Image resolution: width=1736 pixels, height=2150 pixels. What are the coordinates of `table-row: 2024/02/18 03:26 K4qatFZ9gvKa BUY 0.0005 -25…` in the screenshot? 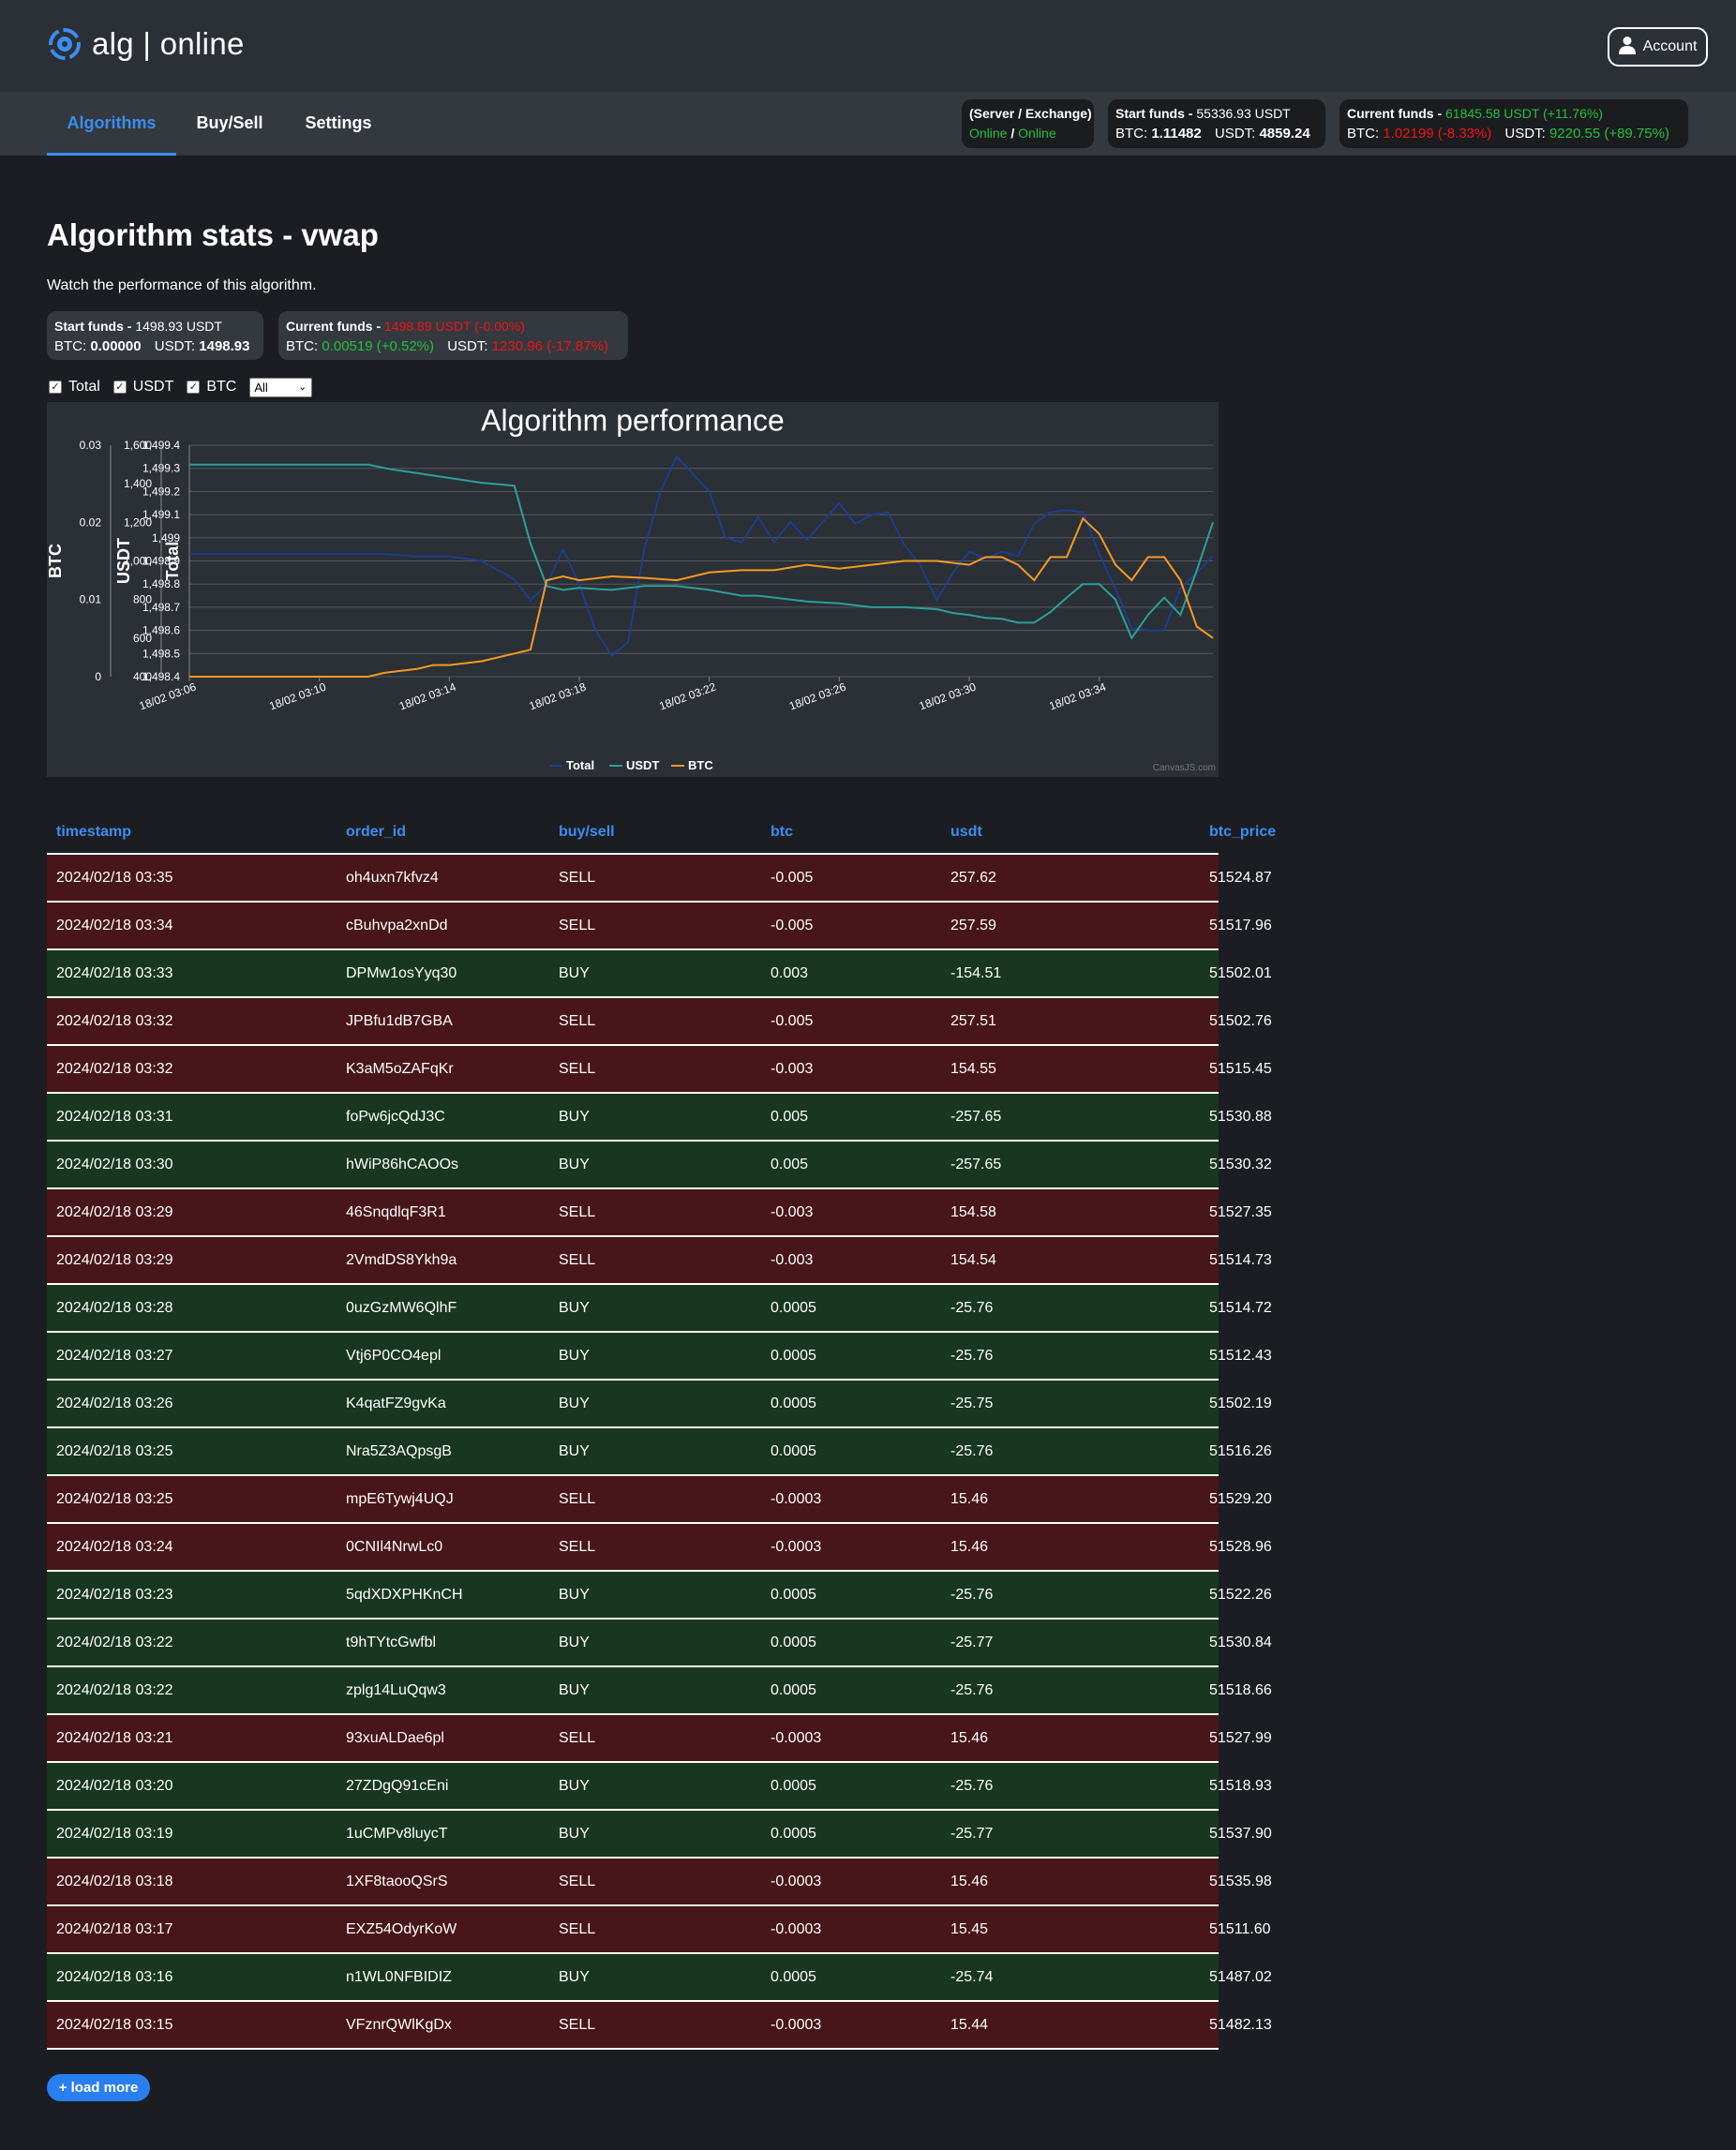 It's located at (659, 1404).